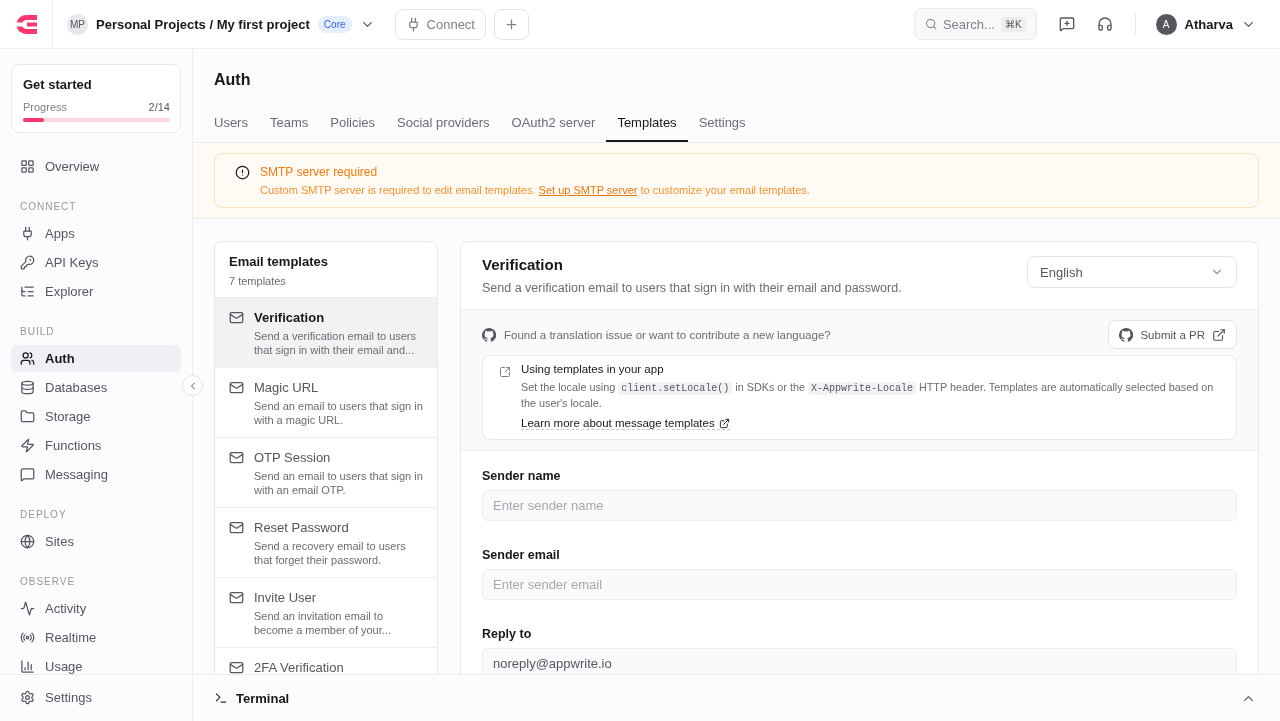 This screenshot has width=1280, height=721. What do you see at coordinates (96, 541) in the screenshot?
I see `sidebar-item: Sites` at bounding box center [96, 541].